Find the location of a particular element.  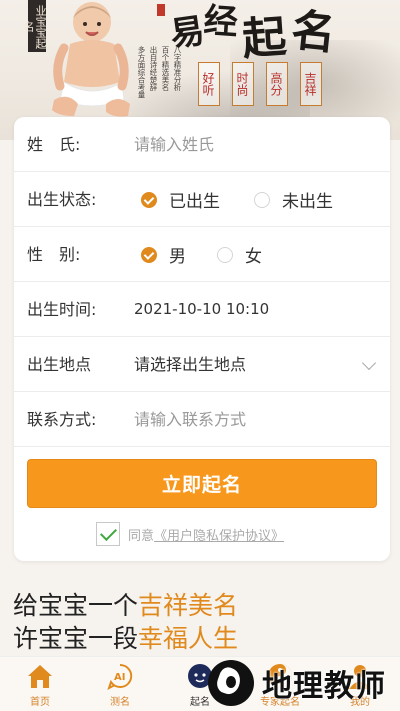

banner-title-char: 名 is located at coordinates (313, 32).